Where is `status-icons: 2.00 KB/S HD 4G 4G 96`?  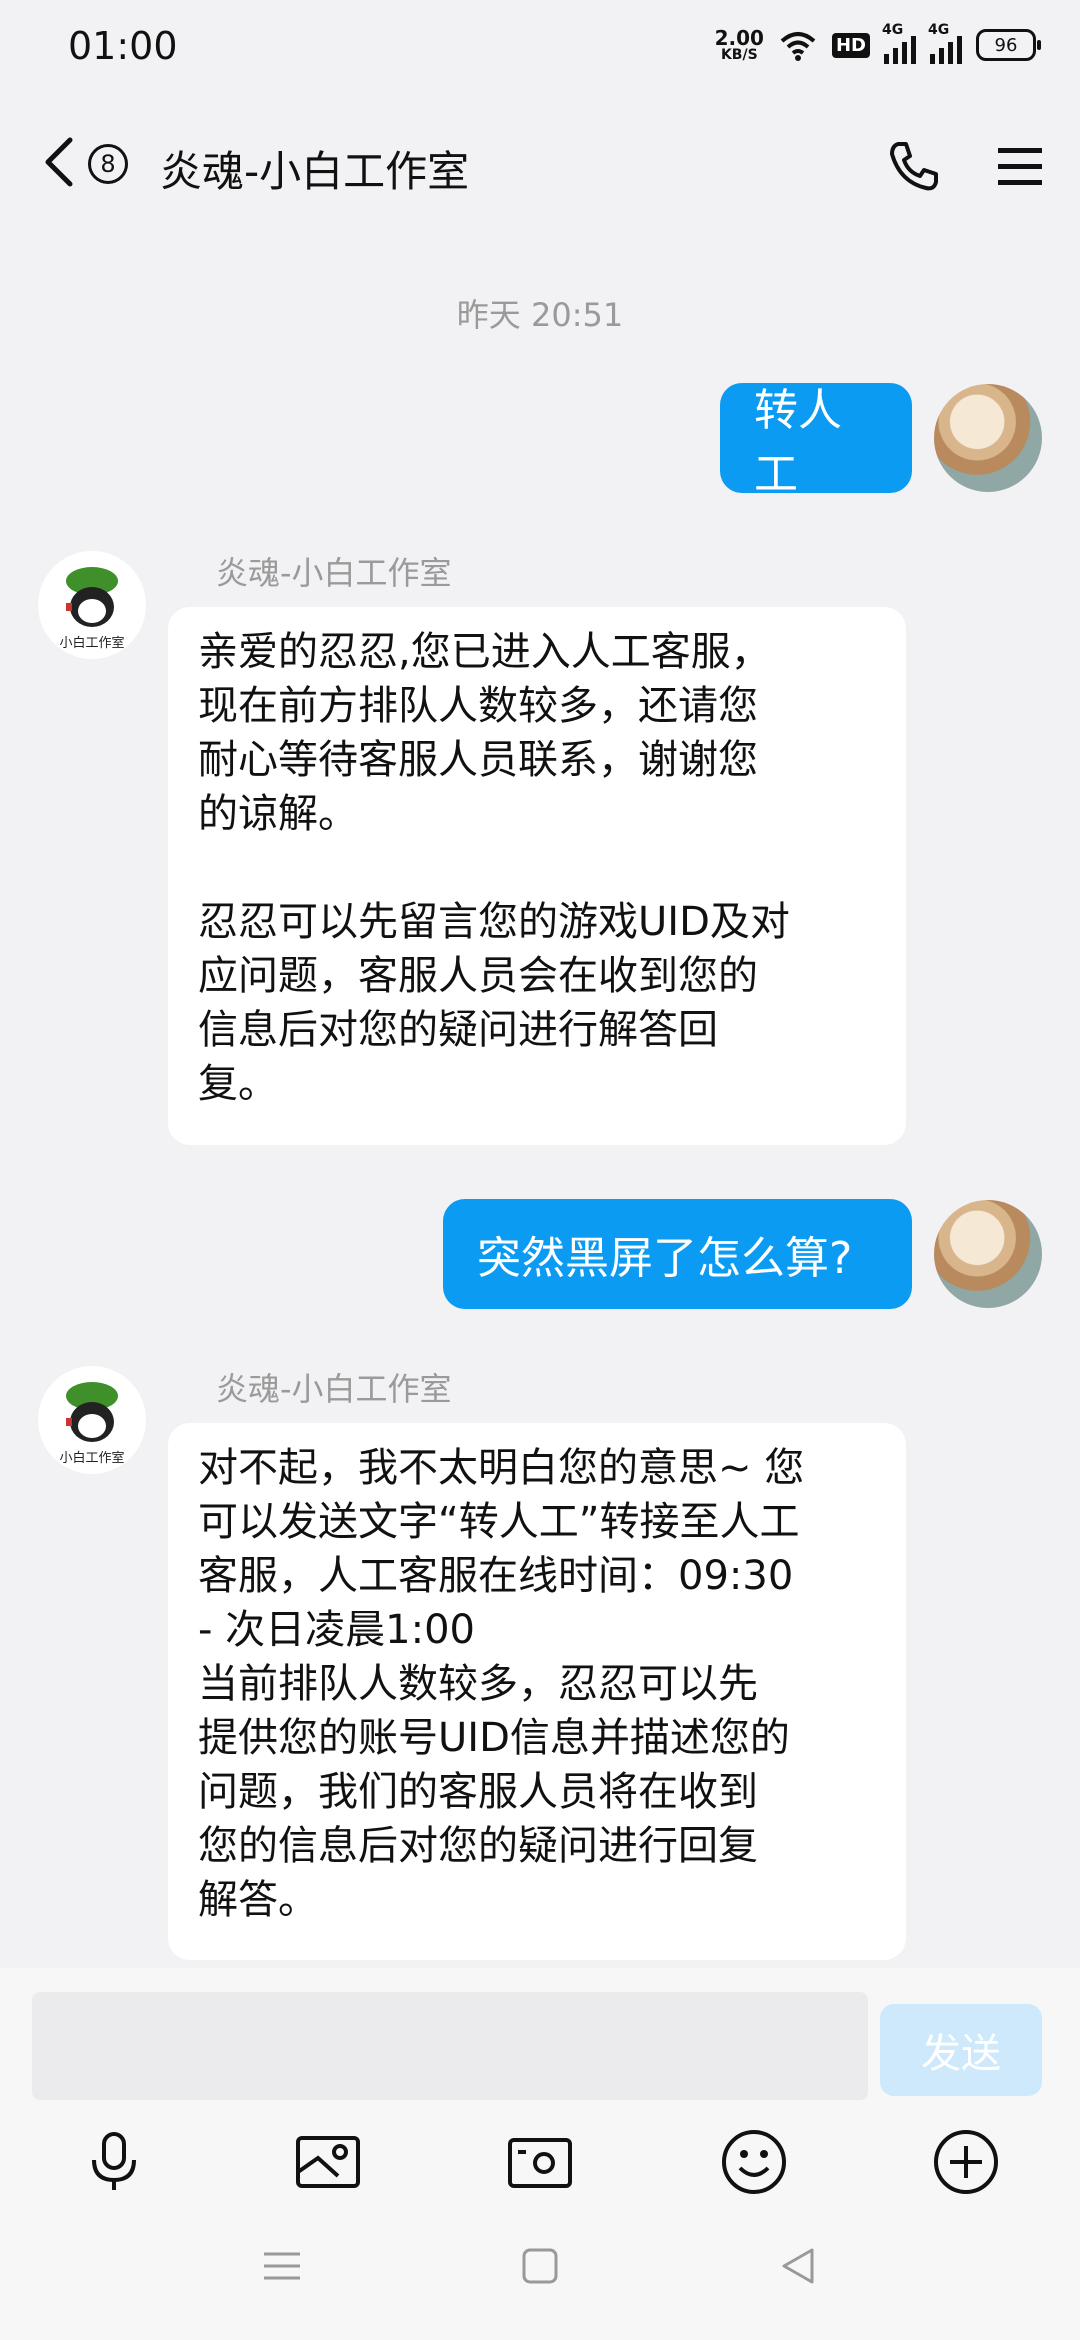
status-icons: 2.00 KB/S HD 4G 4G 96 is located at coordinates (878, 43).